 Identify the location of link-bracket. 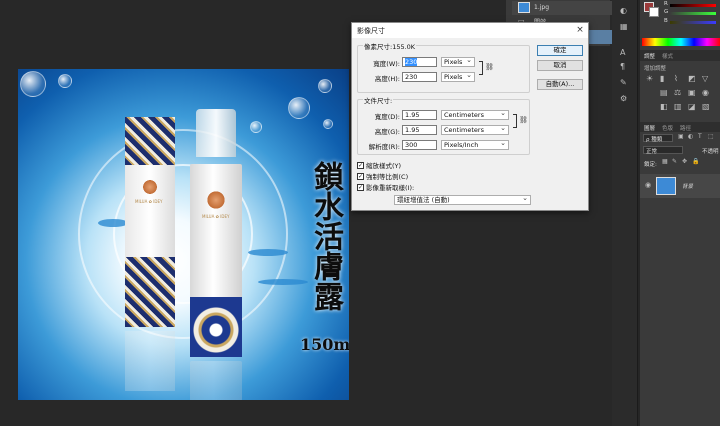
(481, 68).